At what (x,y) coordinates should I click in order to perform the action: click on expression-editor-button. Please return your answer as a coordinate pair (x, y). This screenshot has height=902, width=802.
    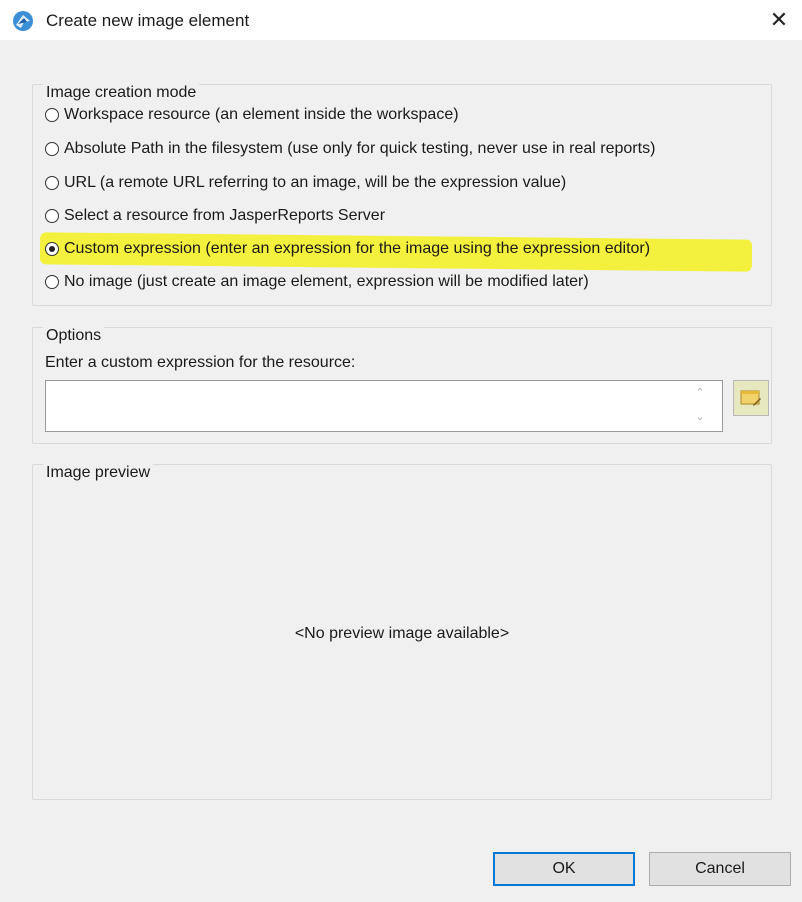
    Looking at the image, I should click on (751, 398).